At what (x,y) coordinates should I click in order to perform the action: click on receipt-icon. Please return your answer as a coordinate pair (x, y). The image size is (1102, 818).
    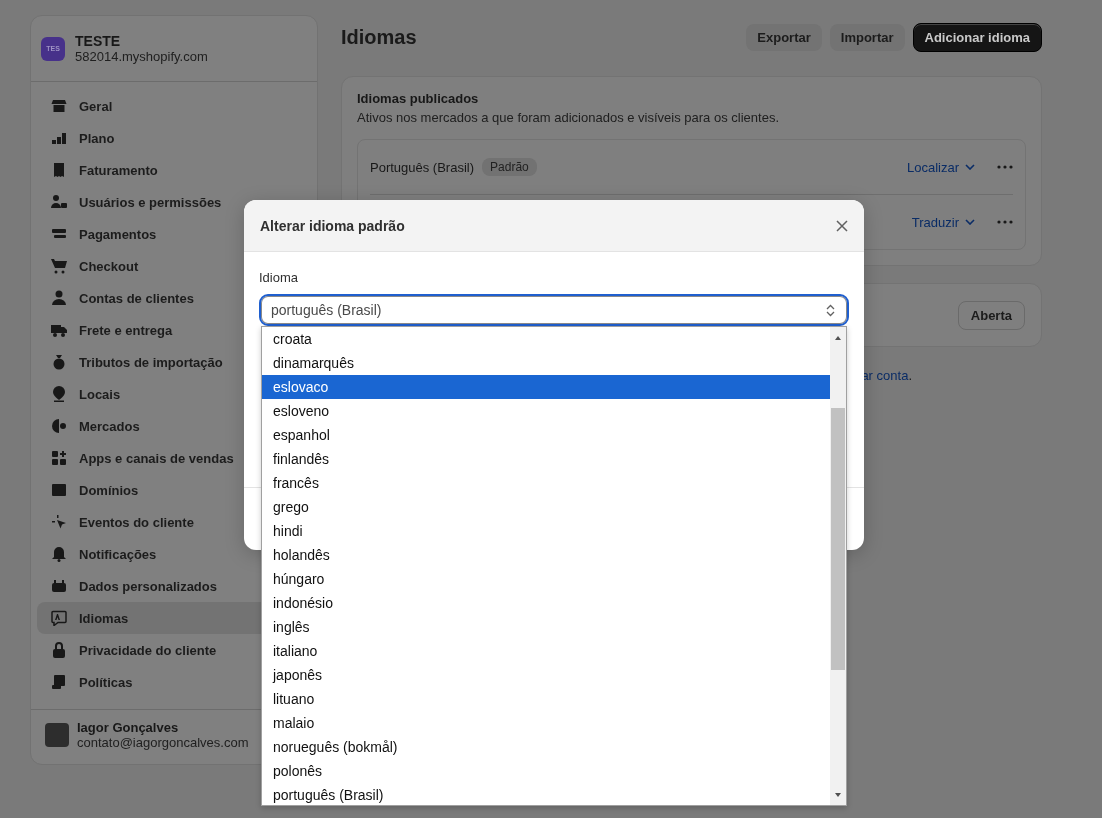
    Looking at the image, I should click on (59, 170).